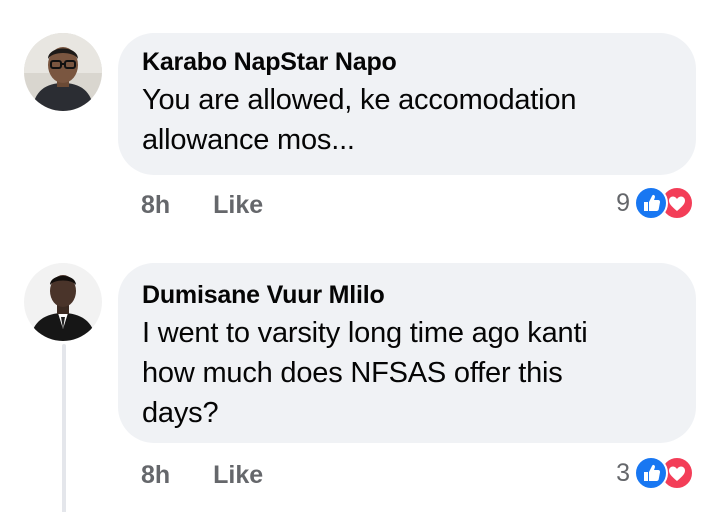 This screenshot has height=512, width=720. What do you see at coordinates (407, 295) in the screenshot?
I see `comment-author: Dumisane Vuur Mlilo` at bounding box center [407, 295].